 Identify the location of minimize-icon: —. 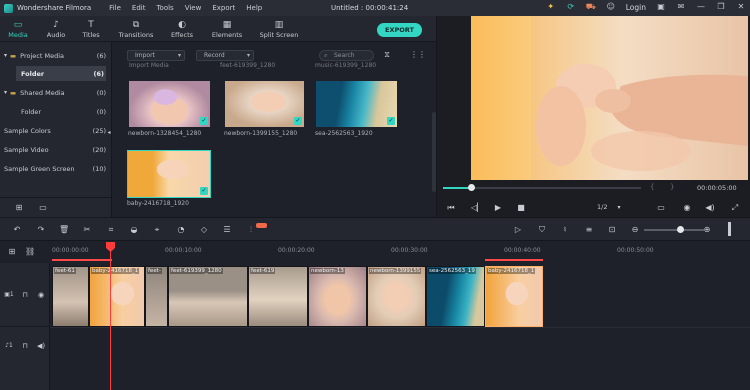
(701, 7).